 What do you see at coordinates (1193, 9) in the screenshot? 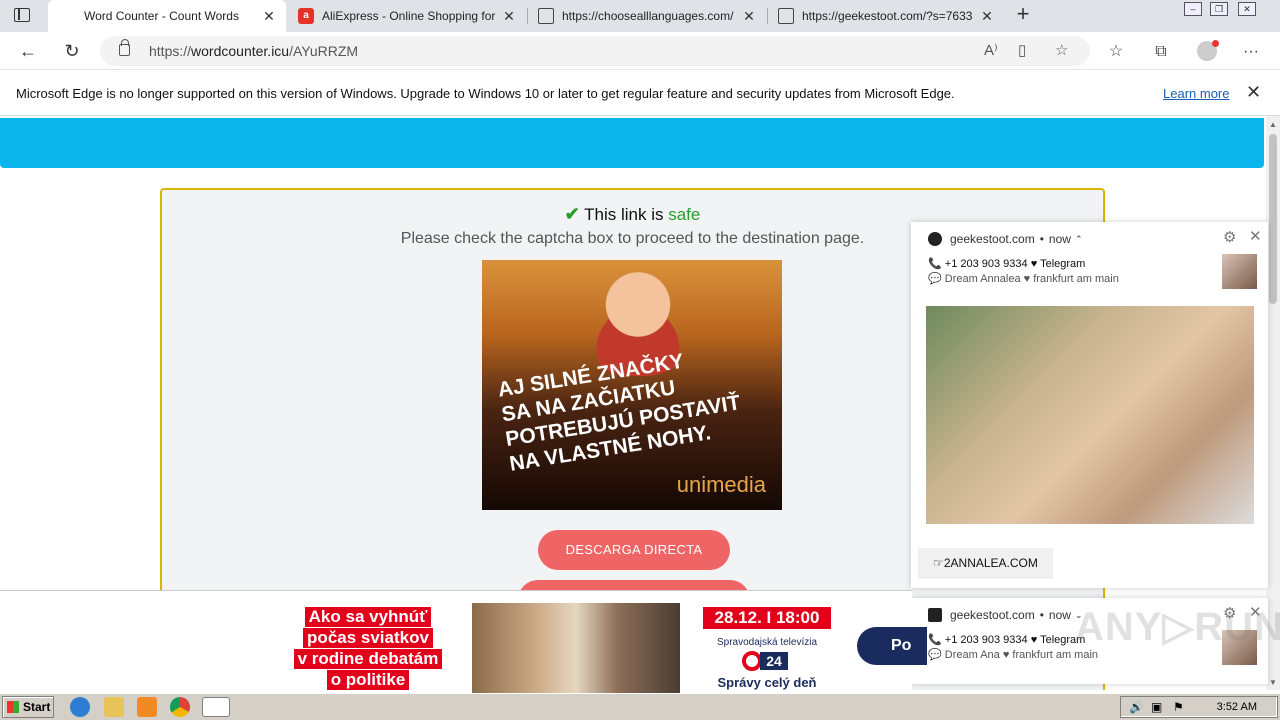
I see `minimize-icon: –` at bounding box center [1193, 9].